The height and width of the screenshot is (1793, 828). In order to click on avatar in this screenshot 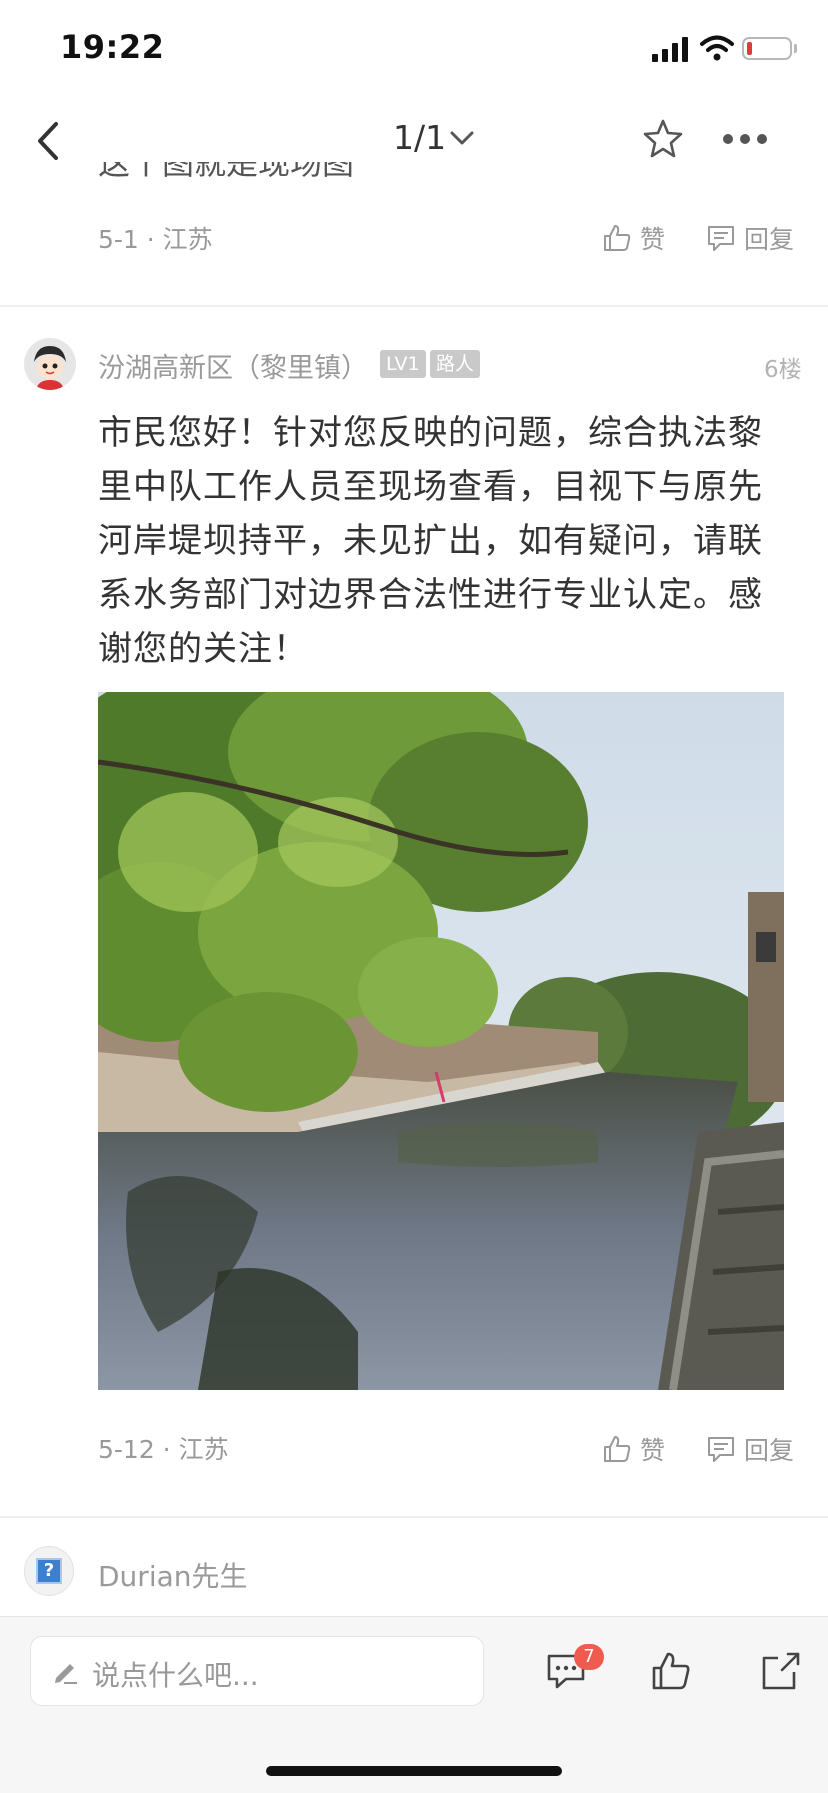, I will do `click(50, 364)`.